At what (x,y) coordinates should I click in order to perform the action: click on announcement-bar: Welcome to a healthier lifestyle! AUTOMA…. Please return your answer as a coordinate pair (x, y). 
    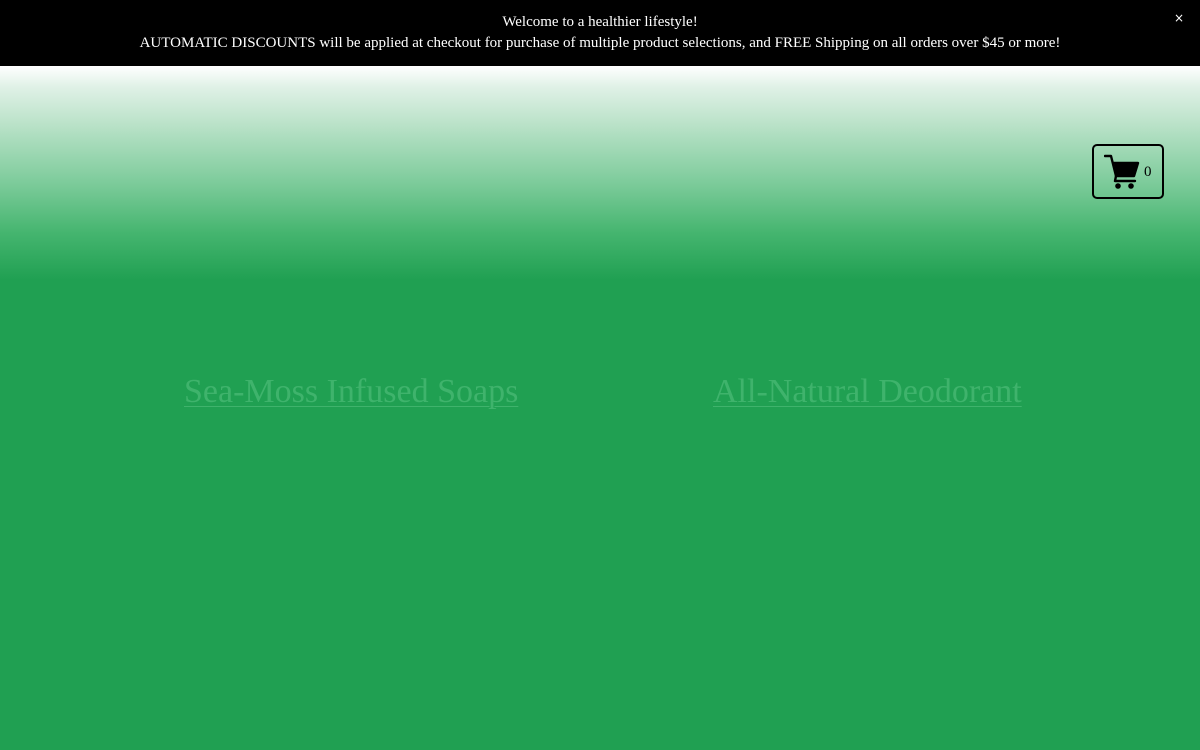
    Looking at the image, I should click on (600, 33).